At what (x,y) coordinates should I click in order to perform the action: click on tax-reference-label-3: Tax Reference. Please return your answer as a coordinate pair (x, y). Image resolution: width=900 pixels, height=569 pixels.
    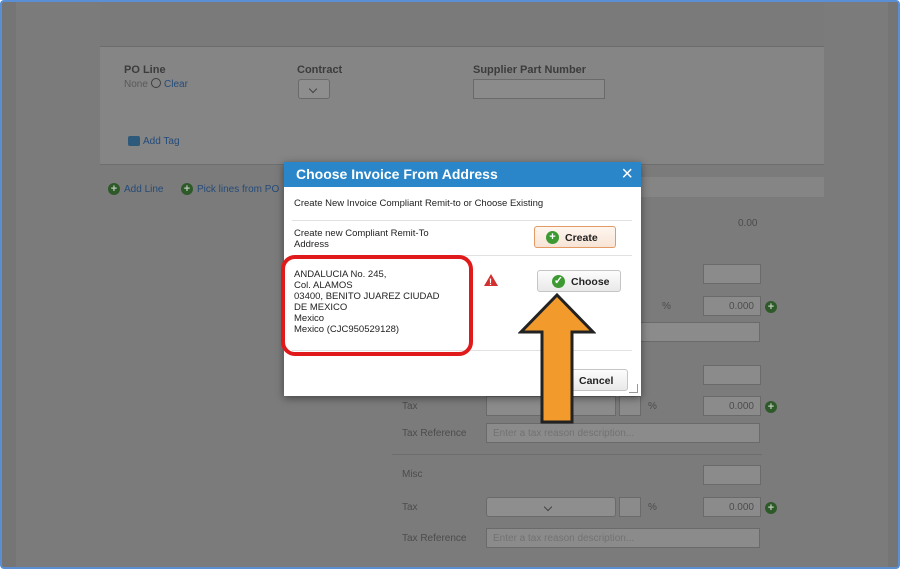
    Looking at the image, I should click on (434, 538).